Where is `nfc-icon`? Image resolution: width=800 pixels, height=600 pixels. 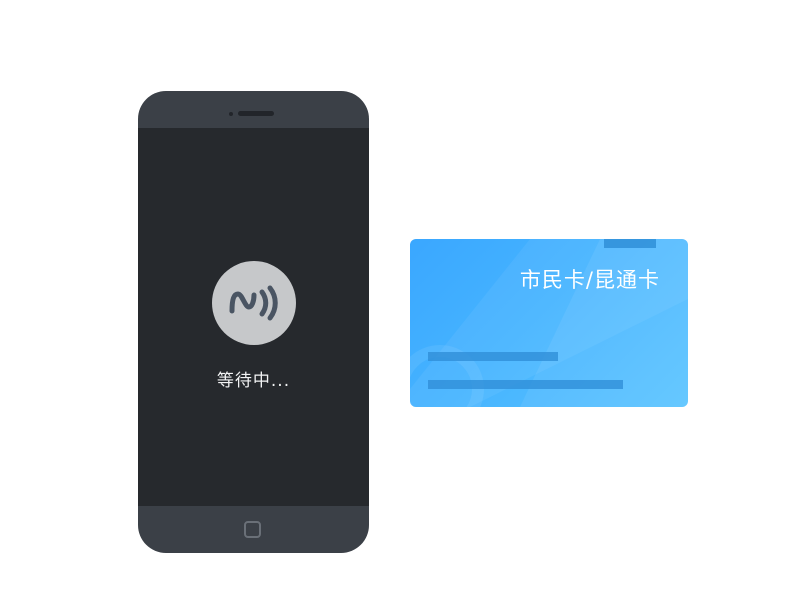 nfc-icon is located at coordinates (254, 303).